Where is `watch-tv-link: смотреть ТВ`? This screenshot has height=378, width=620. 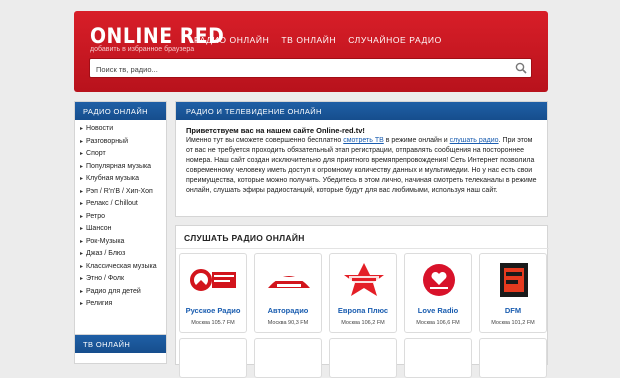 watch-tv-link: смотреть ТВ is located at coordinates (363, 140).